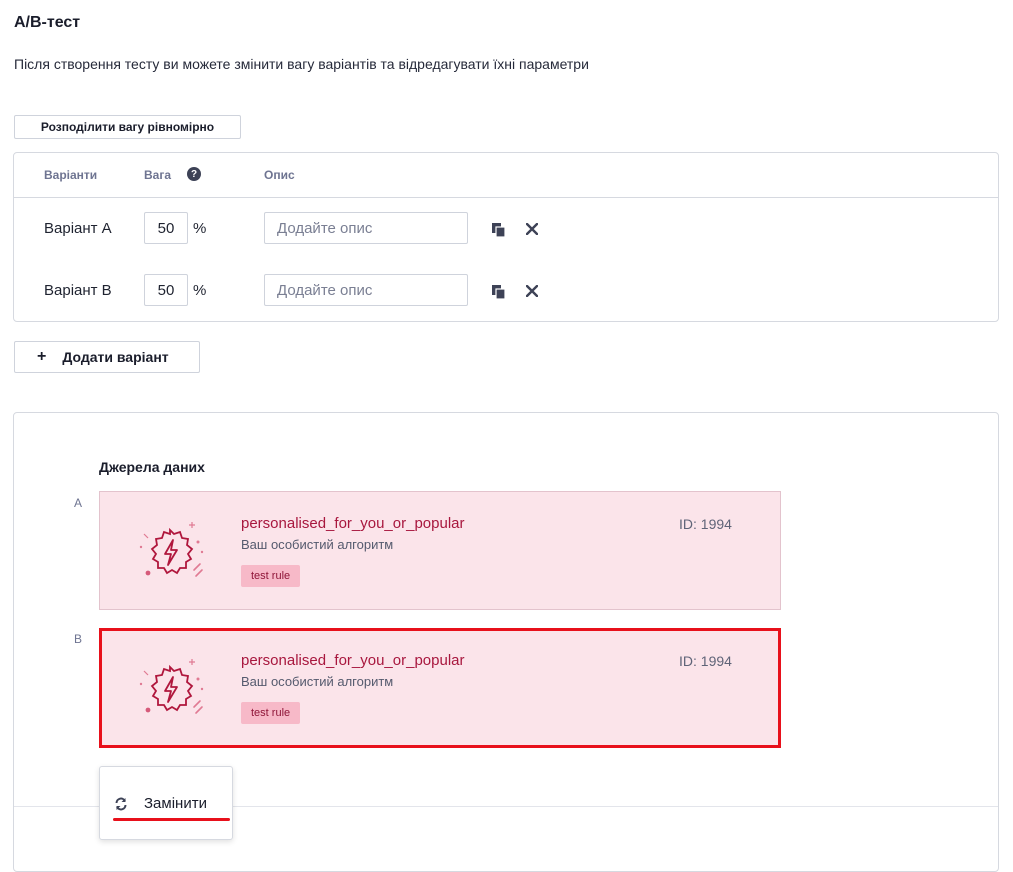 This screenshot has width=1013, height=872. I want to click on column-header-variants: Варіанти, so click(71, 175).